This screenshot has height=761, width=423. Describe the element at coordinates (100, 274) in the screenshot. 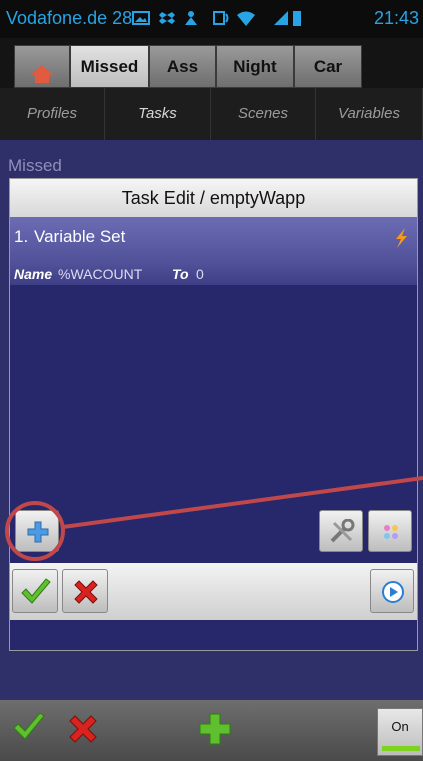

I see `arg-value-name: %WACOUNT` at that location.